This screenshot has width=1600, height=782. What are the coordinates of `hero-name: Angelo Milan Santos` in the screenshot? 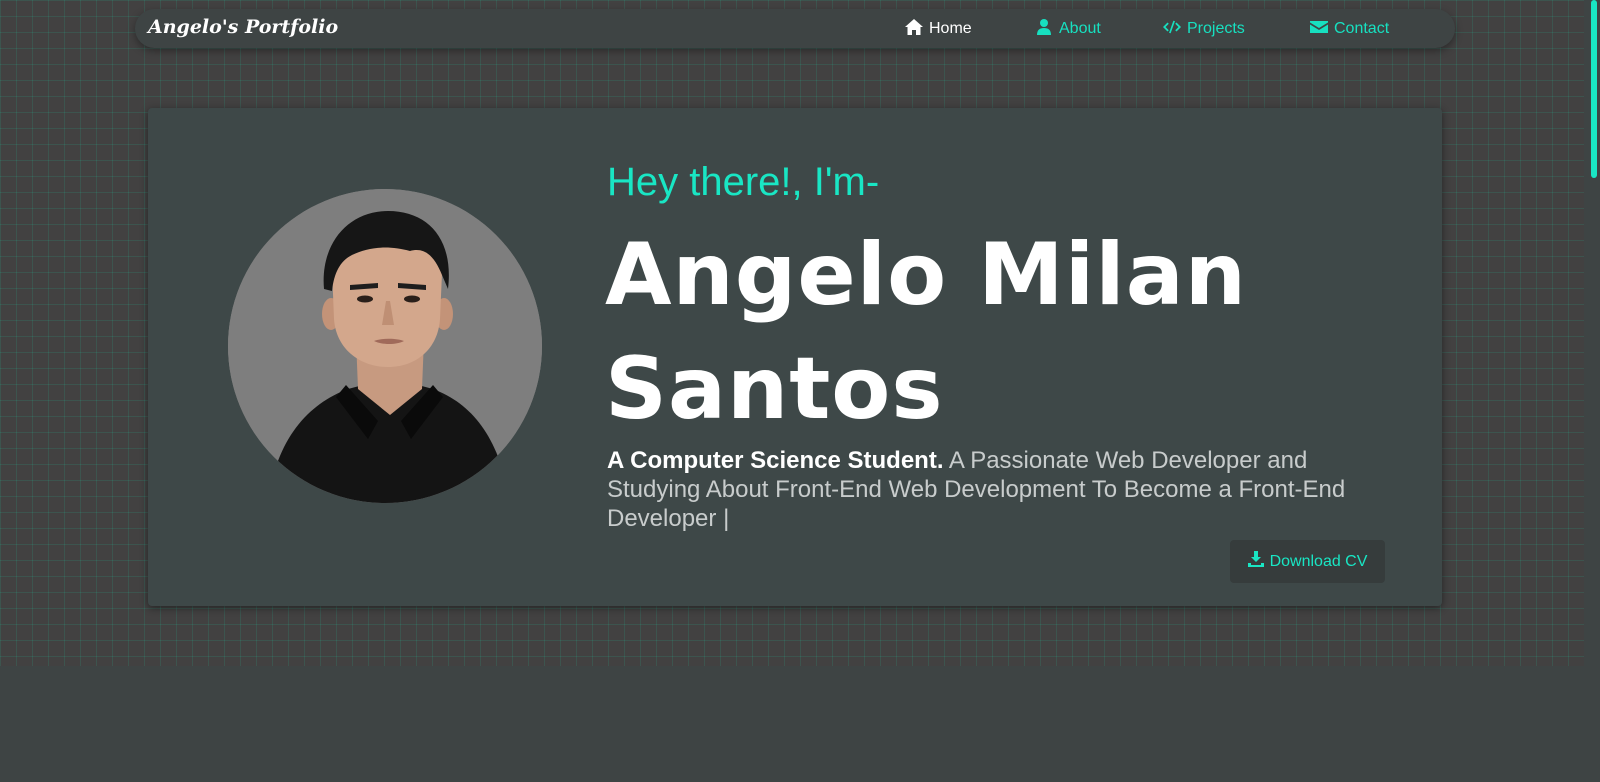 It's located at (926, 332).